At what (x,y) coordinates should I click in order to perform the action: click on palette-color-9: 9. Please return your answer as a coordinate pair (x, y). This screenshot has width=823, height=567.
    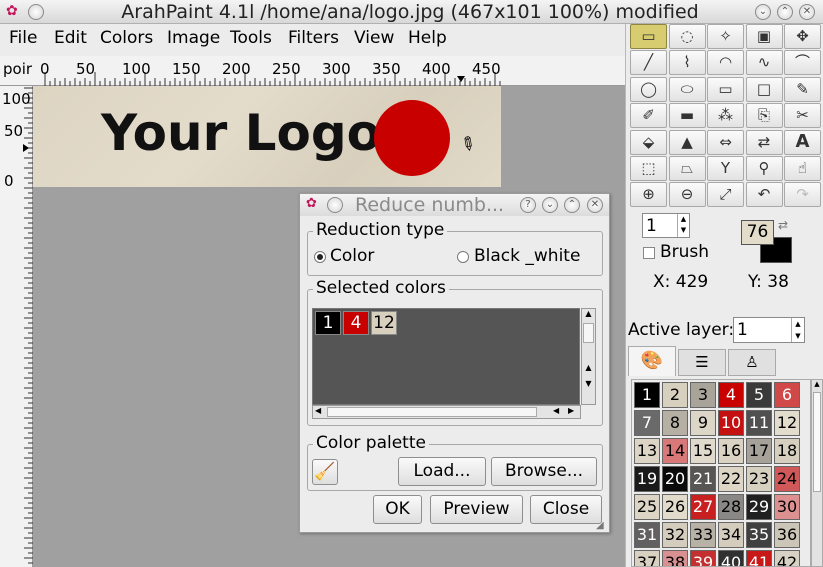
    Looking at the image, I should click on (703, 423).